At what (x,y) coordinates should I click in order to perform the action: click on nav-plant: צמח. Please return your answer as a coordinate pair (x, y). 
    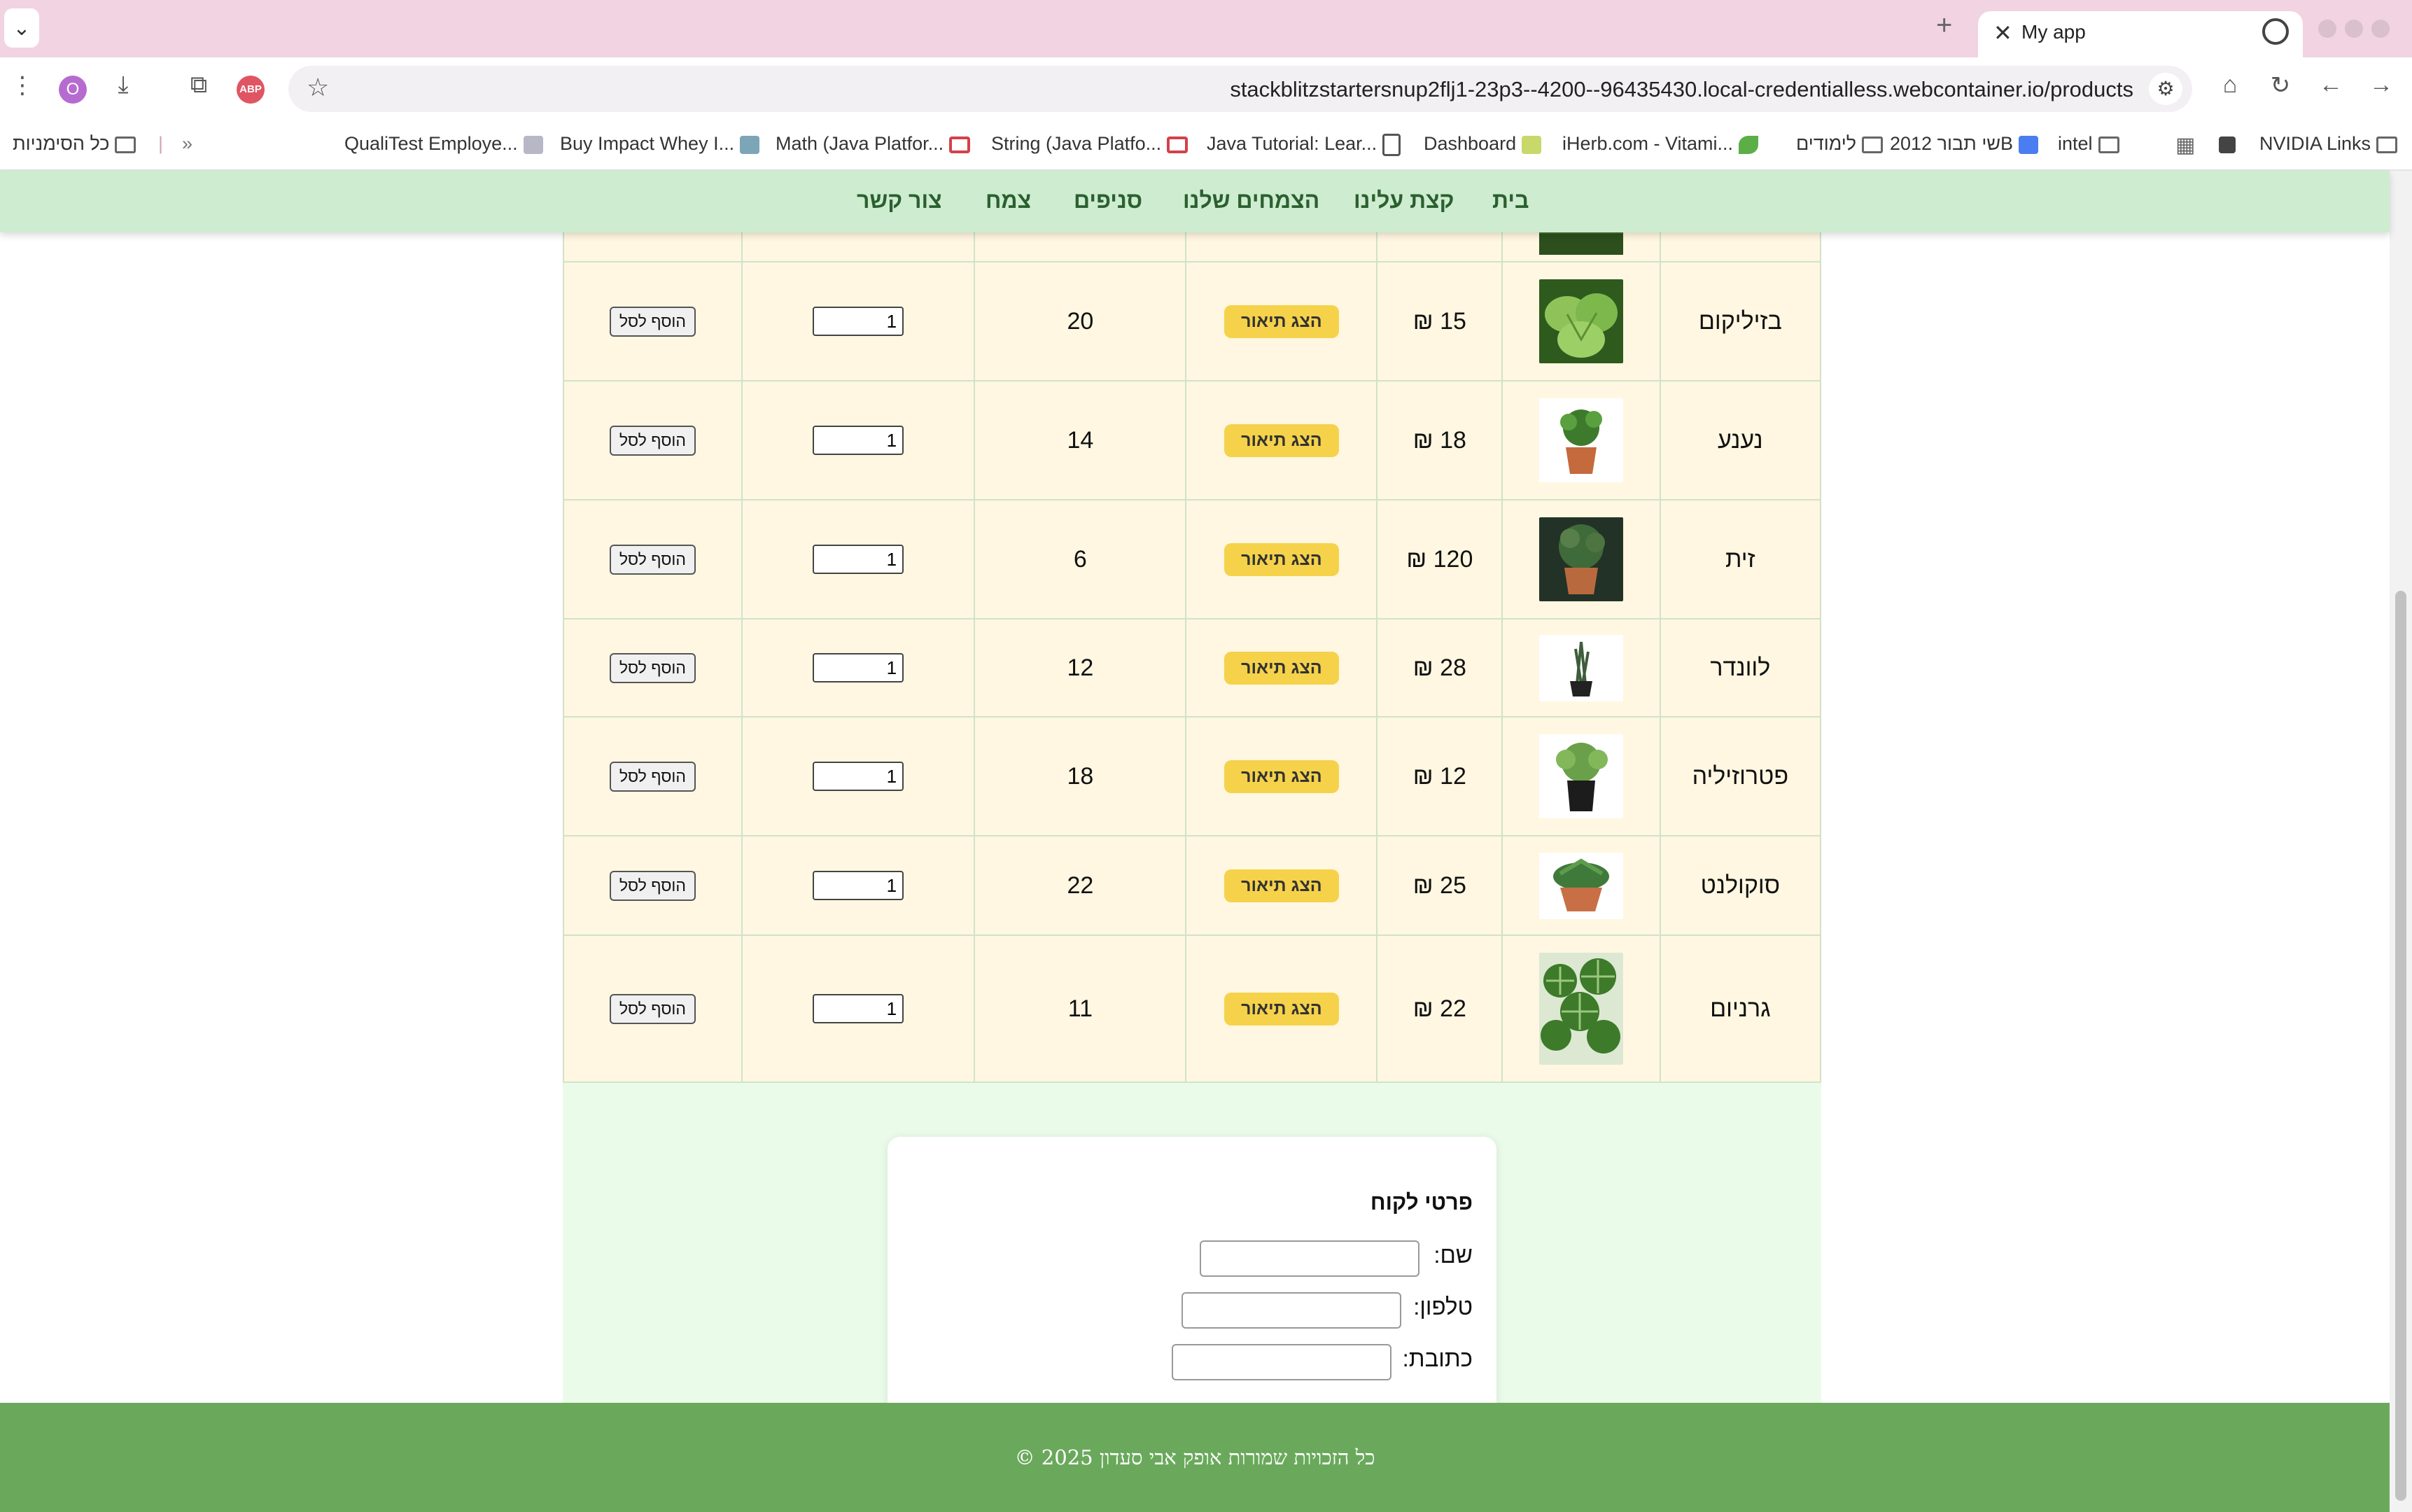
    Looking at the image, I should click on (1008, 201).